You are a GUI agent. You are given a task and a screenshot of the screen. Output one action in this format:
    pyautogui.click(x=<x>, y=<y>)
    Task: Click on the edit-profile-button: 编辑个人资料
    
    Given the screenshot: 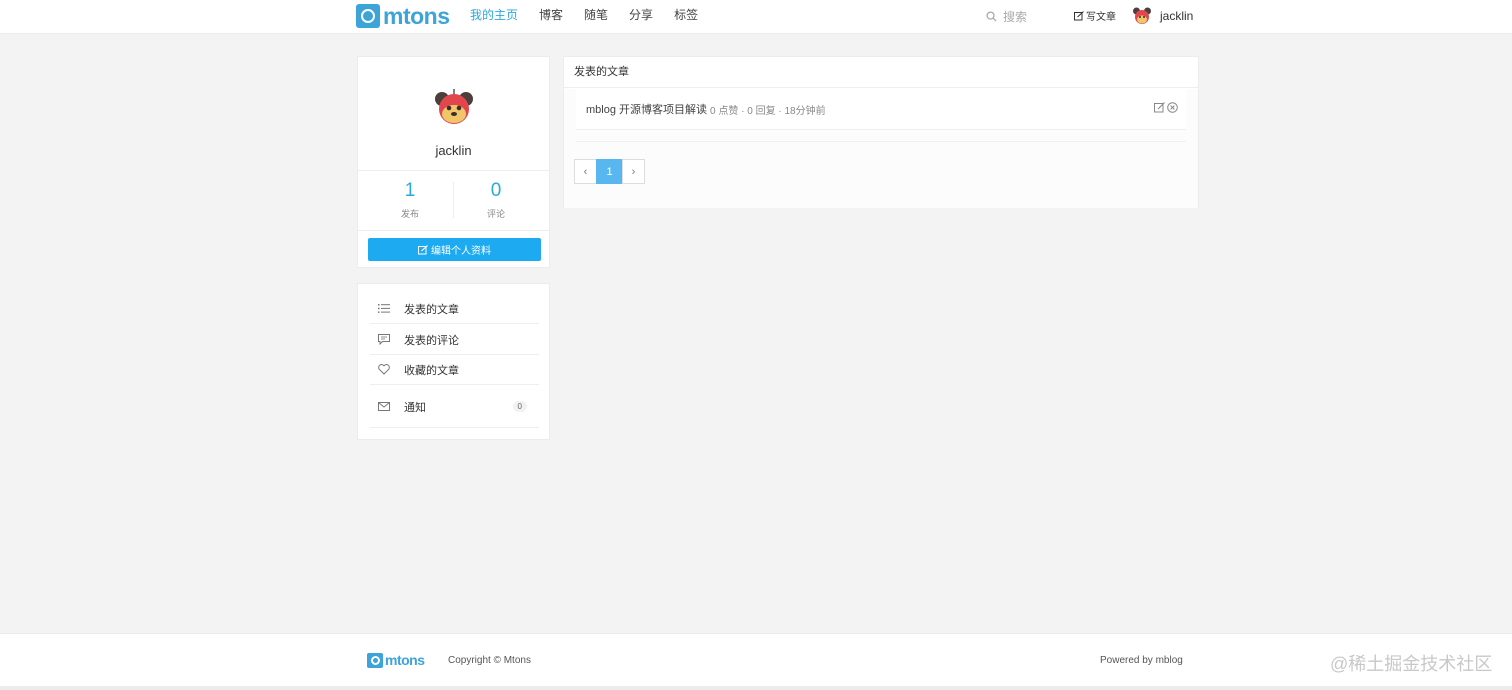 What is the action you would take?
    pyautogui.click(x=454, y=249)
    